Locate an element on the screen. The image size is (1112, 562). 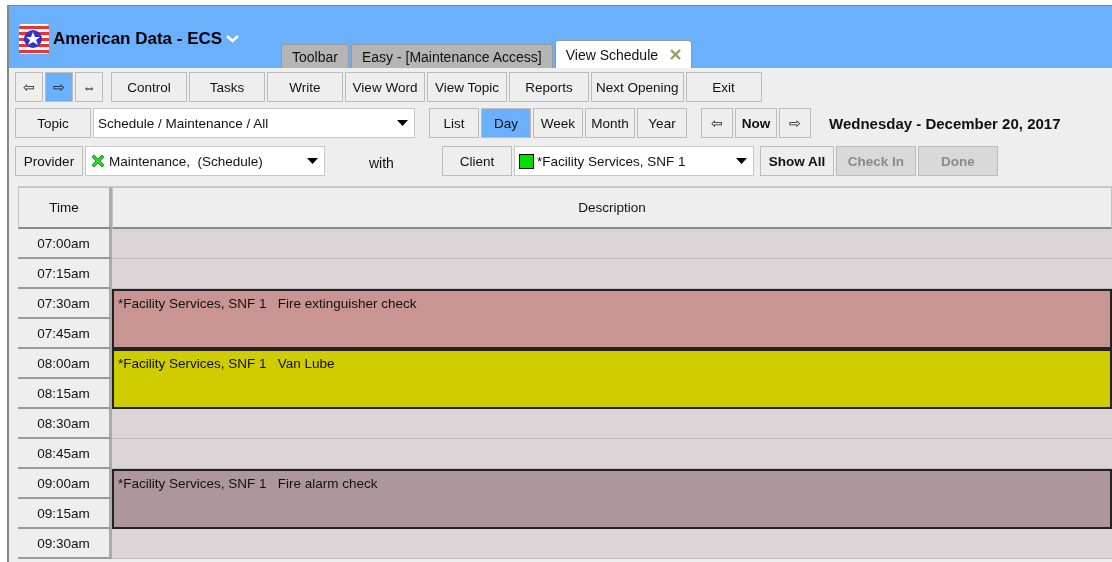
tab: Toolbar is located at coordinates (315, 56).